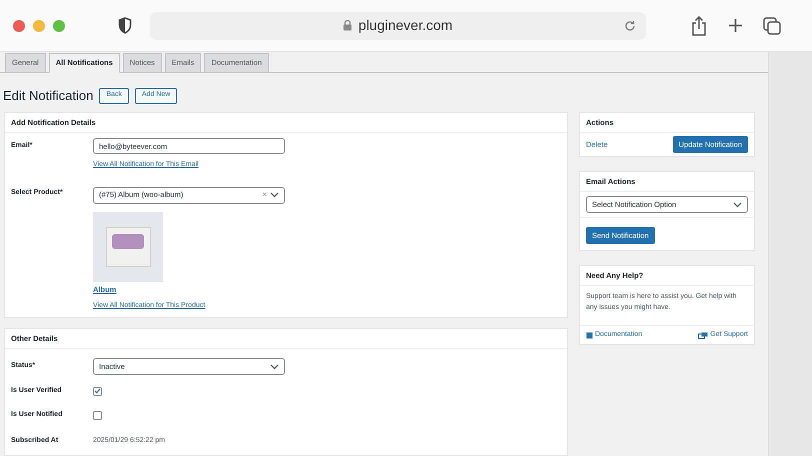 Image resolution: width=812 pixels, height=456 pixels. Describe the element at coordinates (703, 335) in the screenshot. I see `chat-icon` at that location.